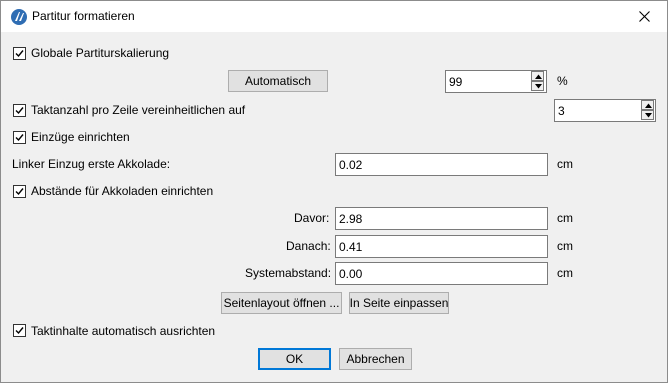 Image resolution: width=668 pixels, height=383 pixels. What do you see at coordinates (399, 303) in the screenshot?
I see `fit-to-page-button: In Seite einpassen` at bounding box center [399, 303].